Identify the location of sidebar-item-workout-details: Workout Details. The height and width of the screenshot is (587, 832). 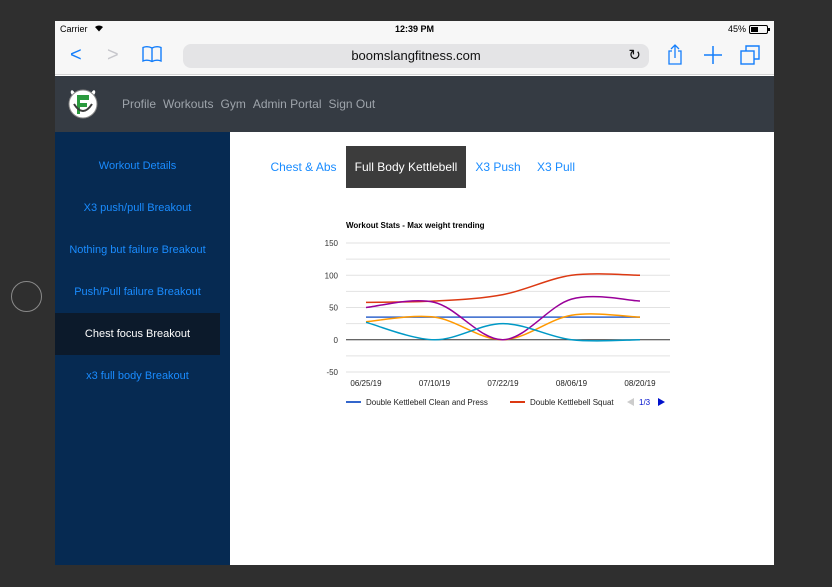
(137, 166).